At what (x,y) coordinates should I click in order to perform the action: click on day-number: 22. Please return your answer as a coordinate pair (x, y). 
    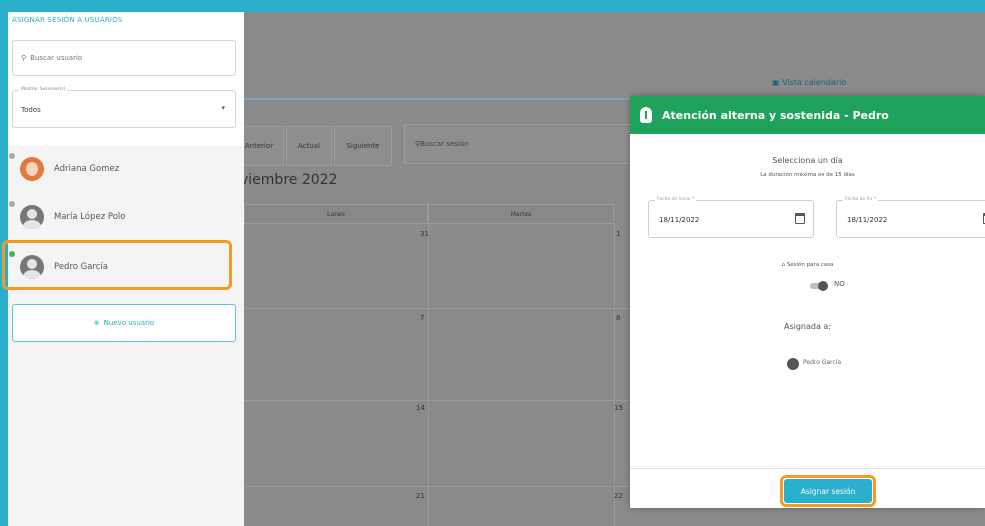
    Looking at the image, I should click on (618, 496).